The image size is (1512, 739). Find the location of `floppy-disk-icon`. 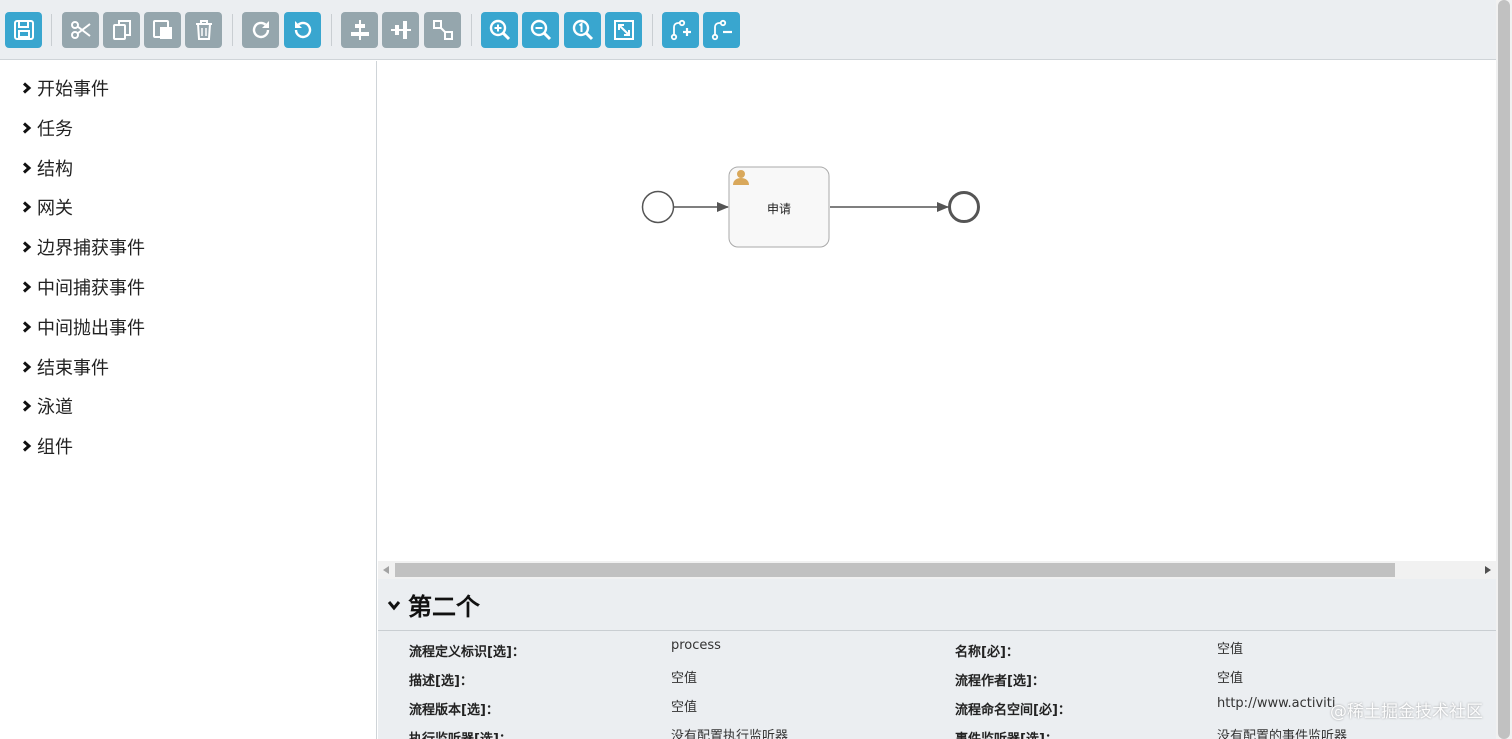

floppy-disk-icon is located at coordinates (23, 30).